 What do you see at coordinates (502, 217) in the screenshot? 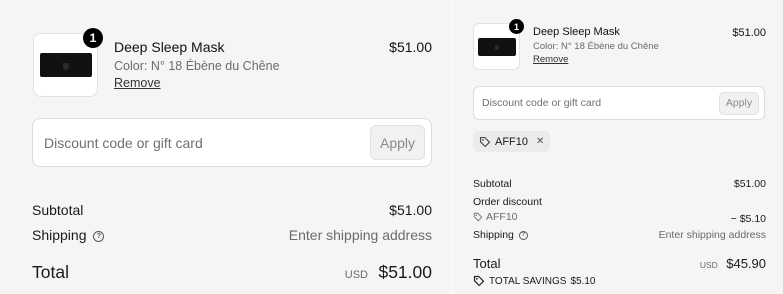
I see `discount-code: AFF10` at bounding box center [502, 217].